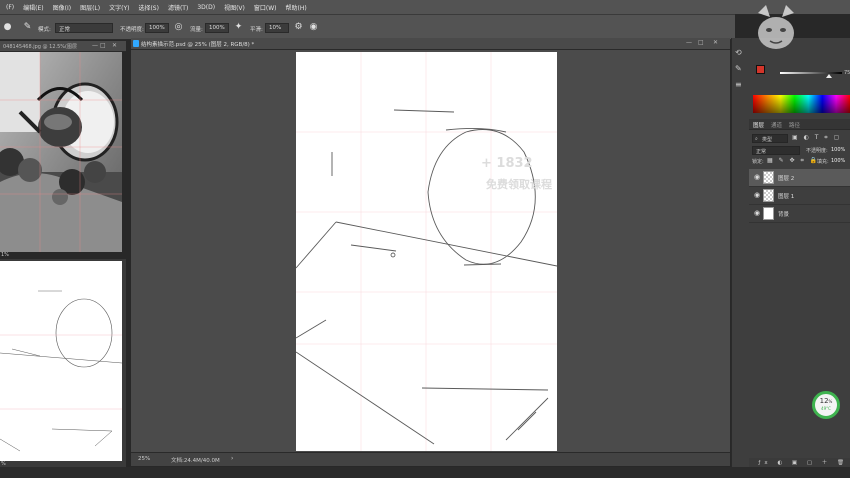 The height and width of the screenshot is (478, 850). Describe the element at coordinates (738, 52) in the screenshot. I see `history-icon: ⟲` at that location.